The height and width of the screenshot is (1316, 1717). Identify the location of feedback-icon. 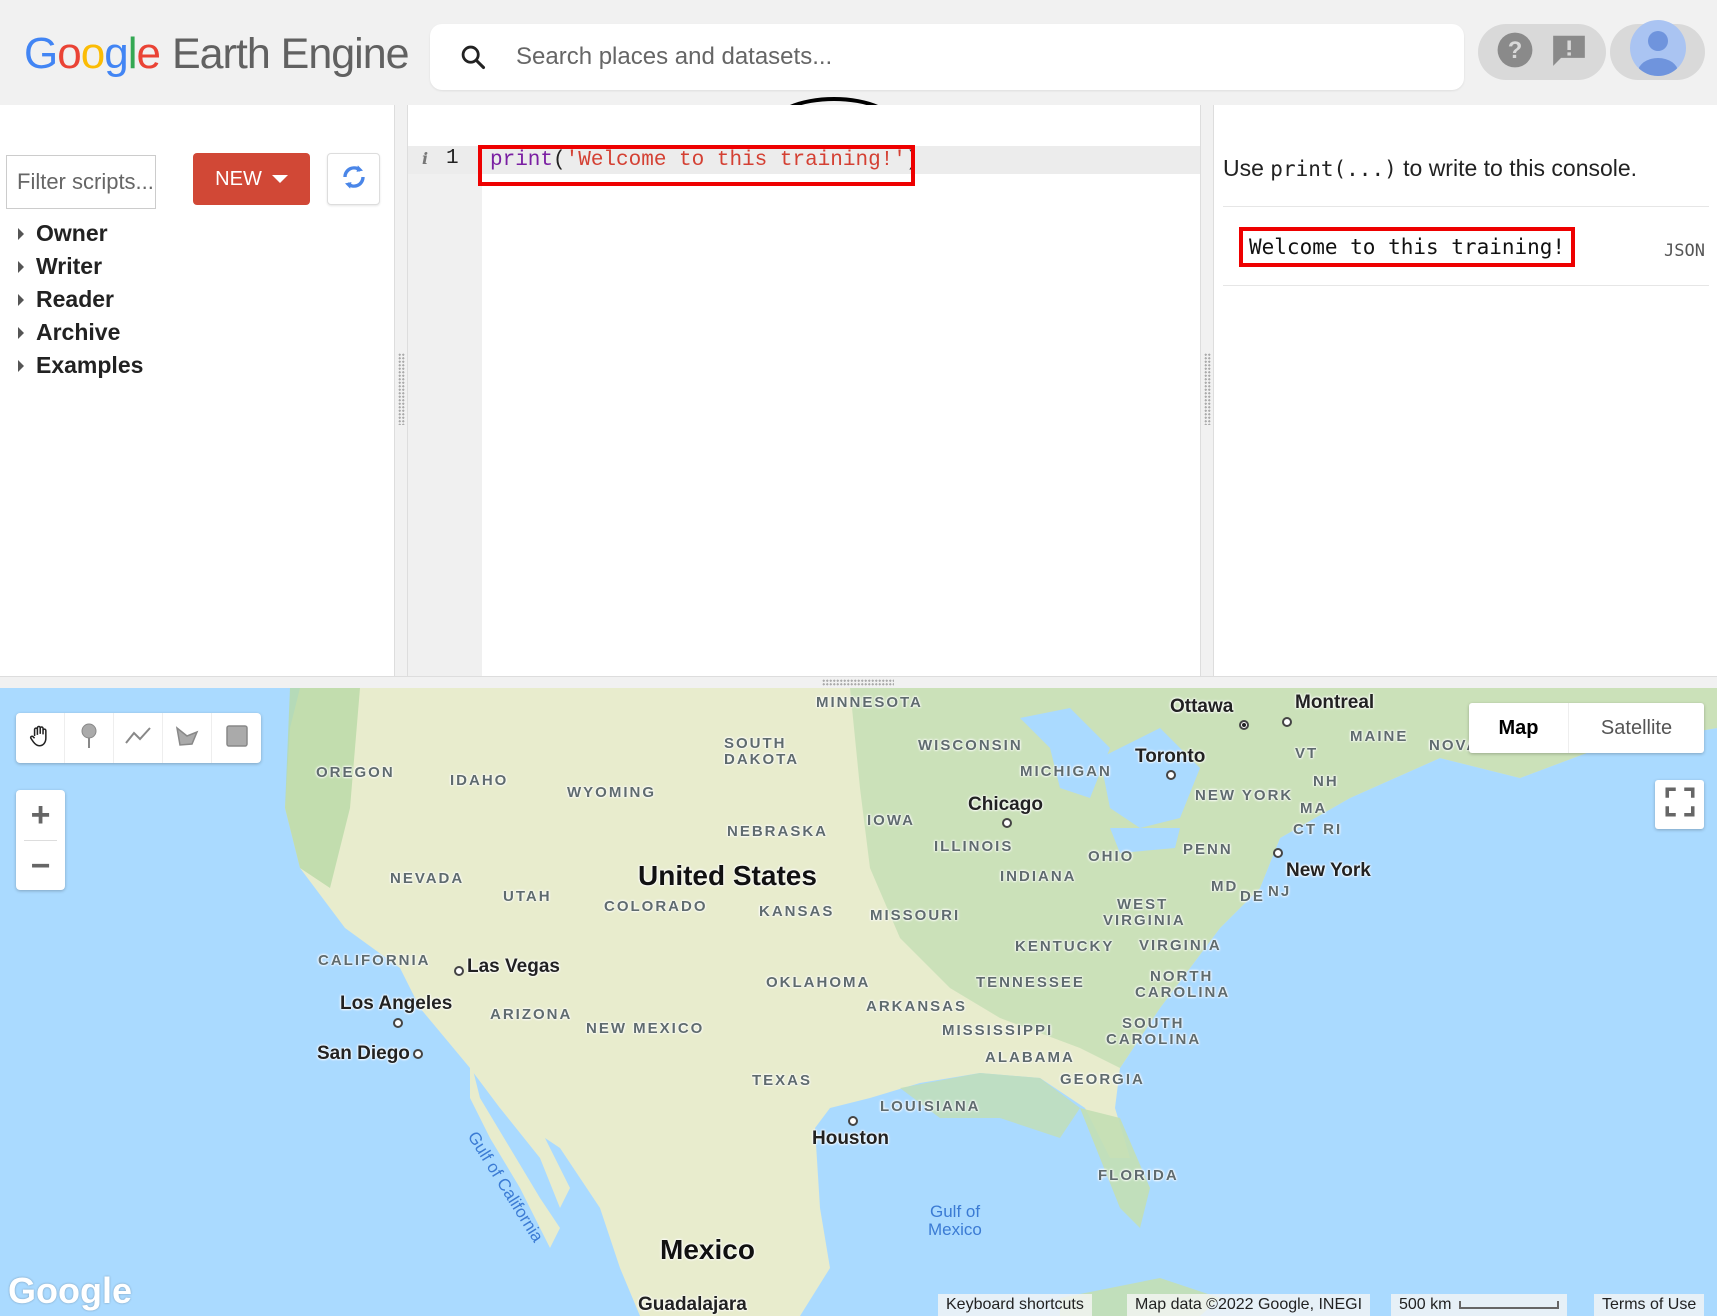
(1569, 52).